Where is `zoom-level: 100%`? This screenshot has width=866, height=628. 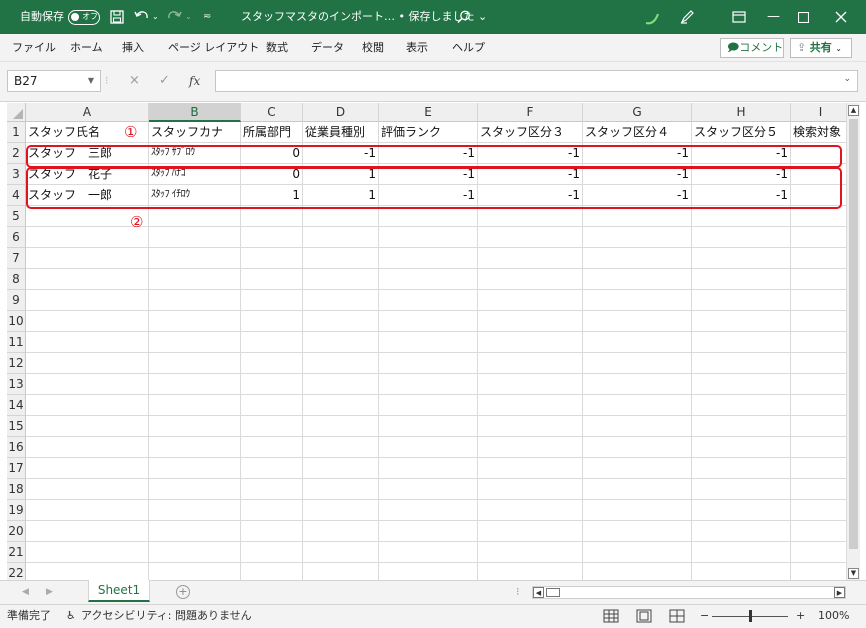
zoom-level: 100% is located at coordinates (833, 616).